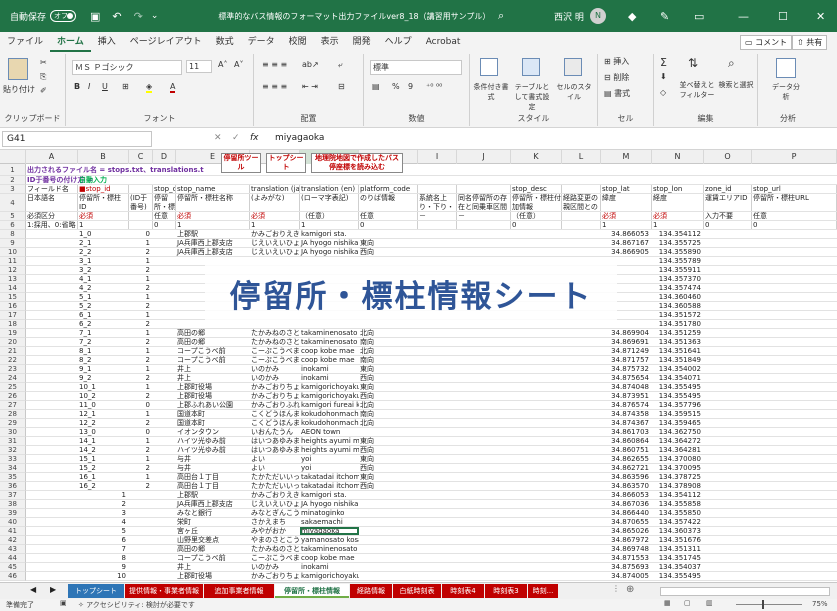 This screenshot has width=837, height=611. I want to click on stop-id-cell: 3, so click(103, 513).